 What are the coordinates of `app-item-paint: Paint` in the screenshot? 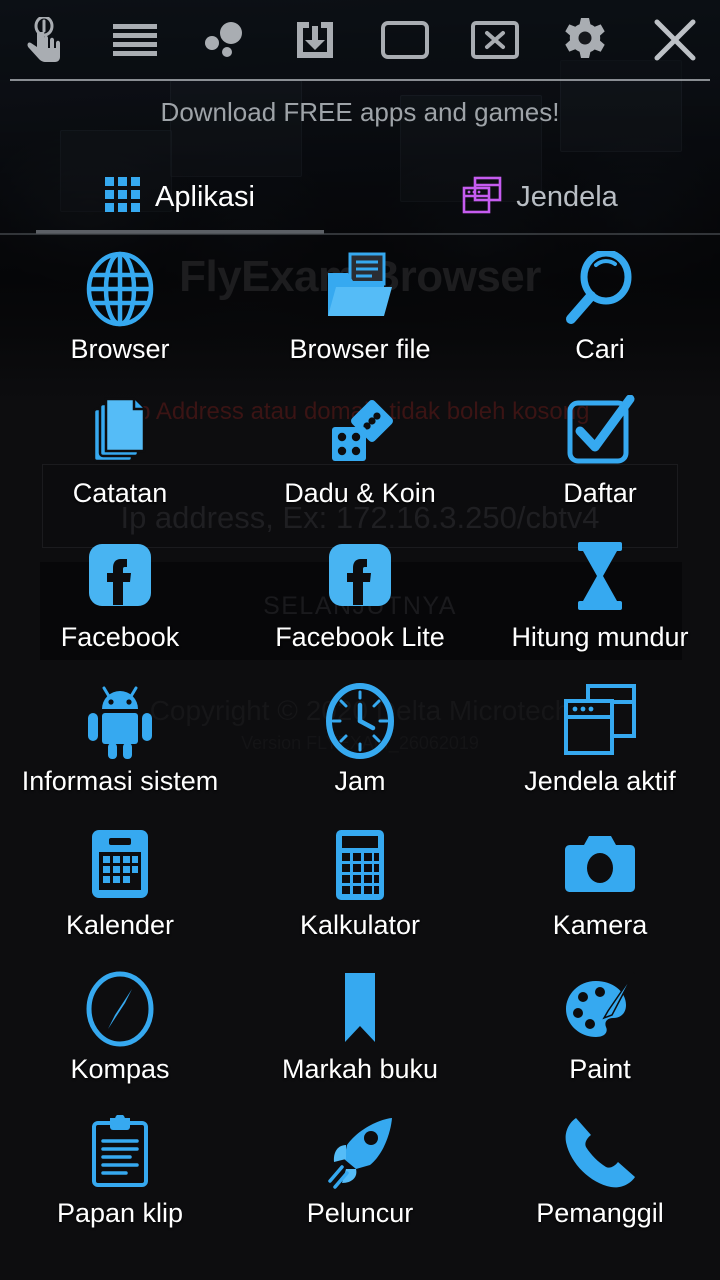 It's located at (600, 1032).